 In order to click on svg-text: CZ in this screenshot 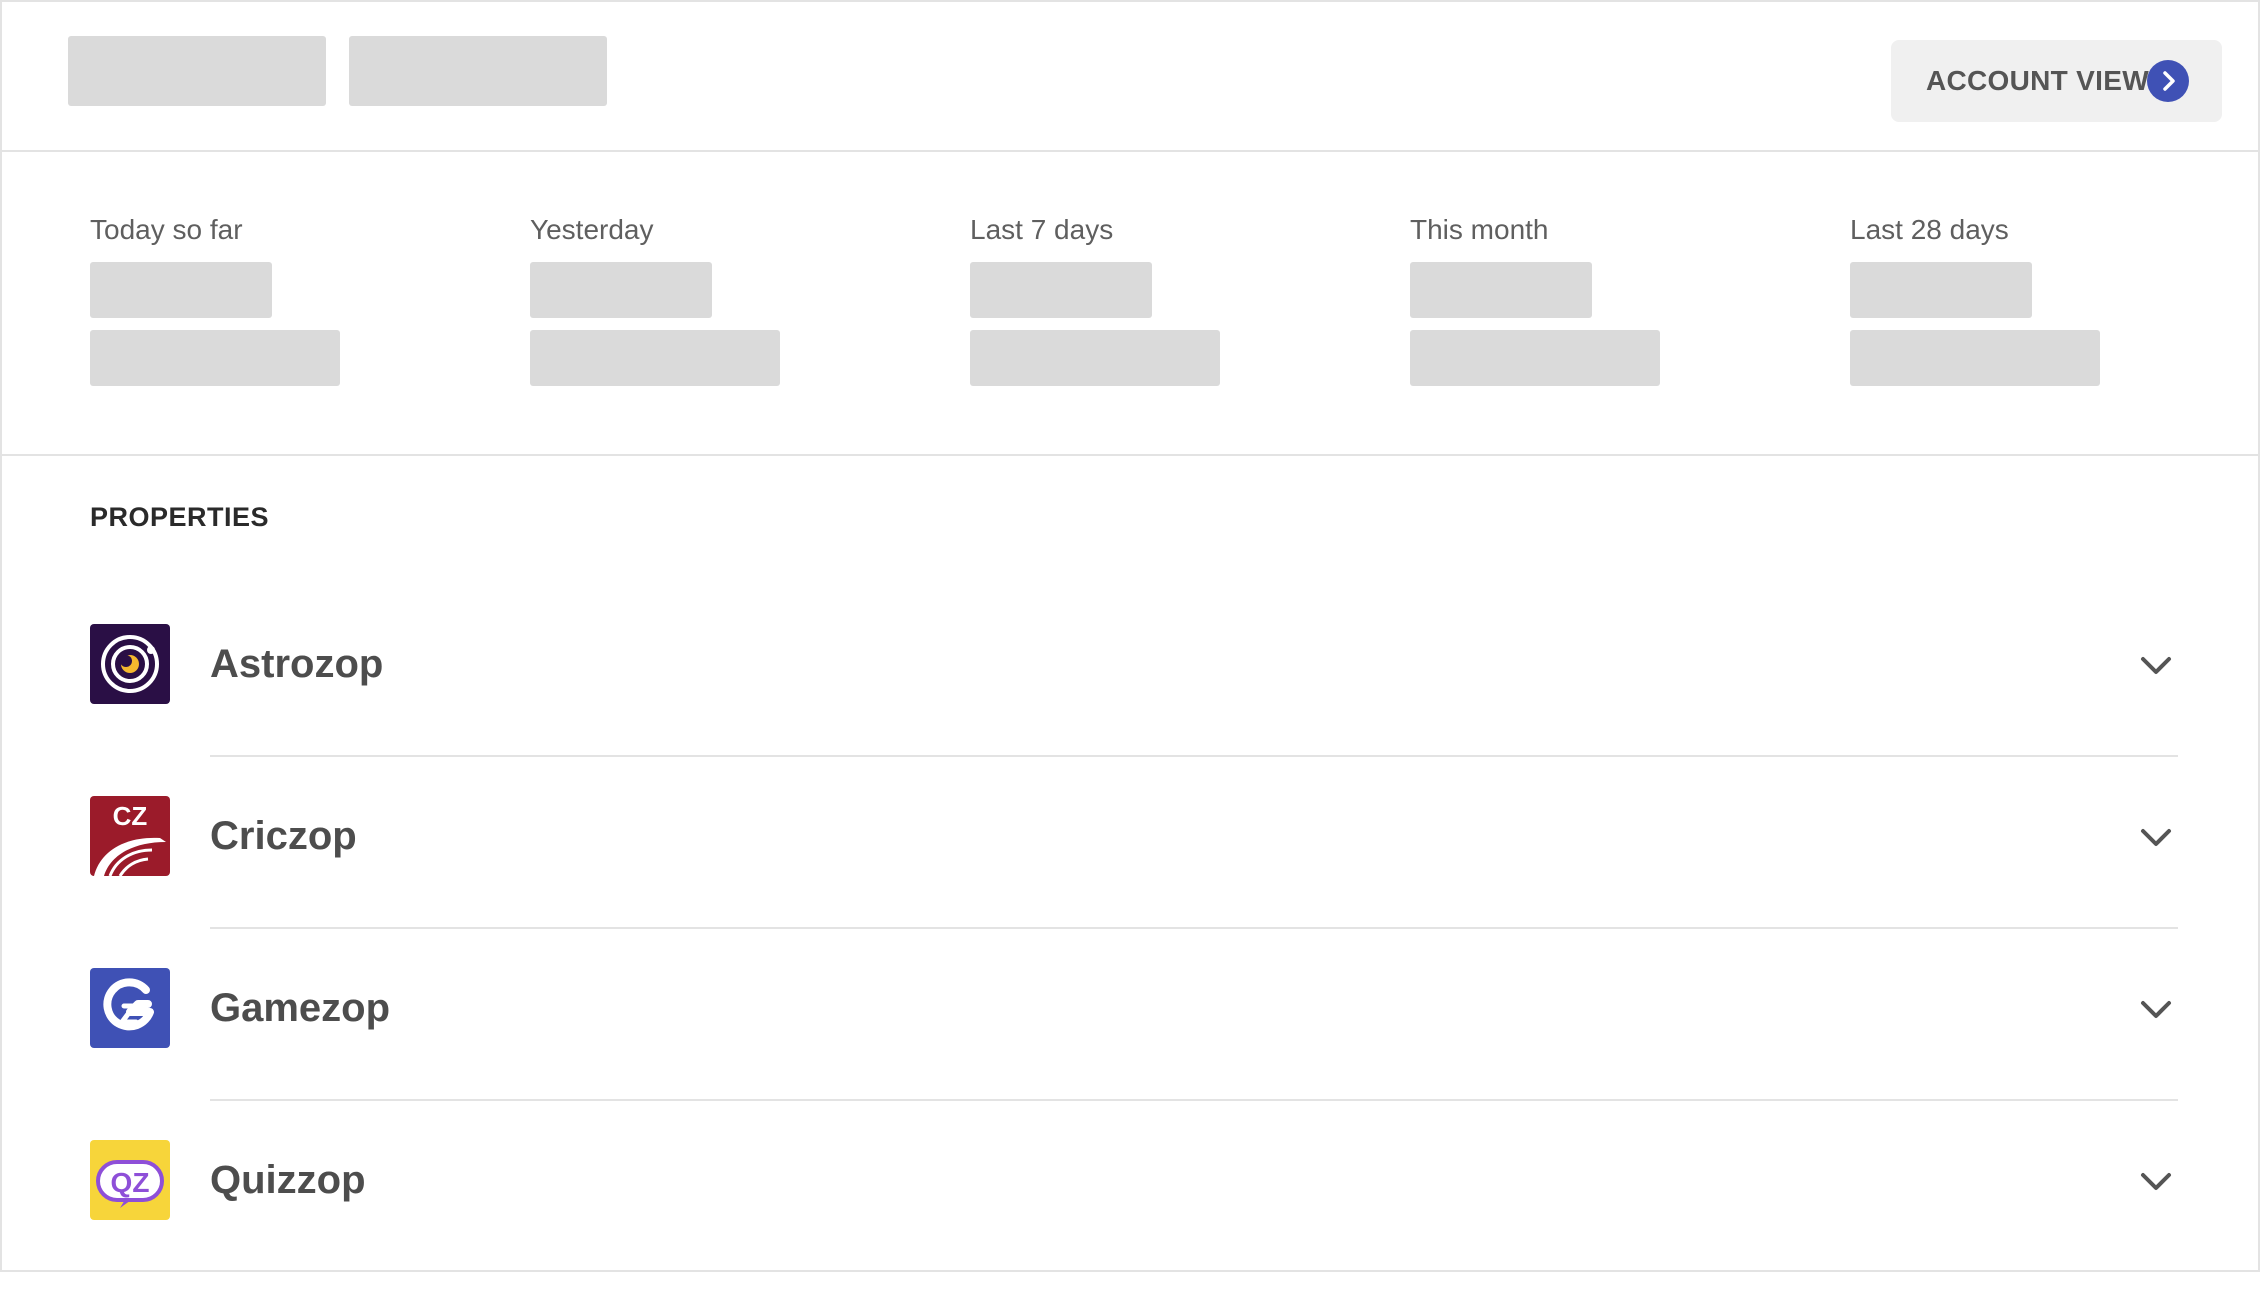, I will do `click(130, 816)`.